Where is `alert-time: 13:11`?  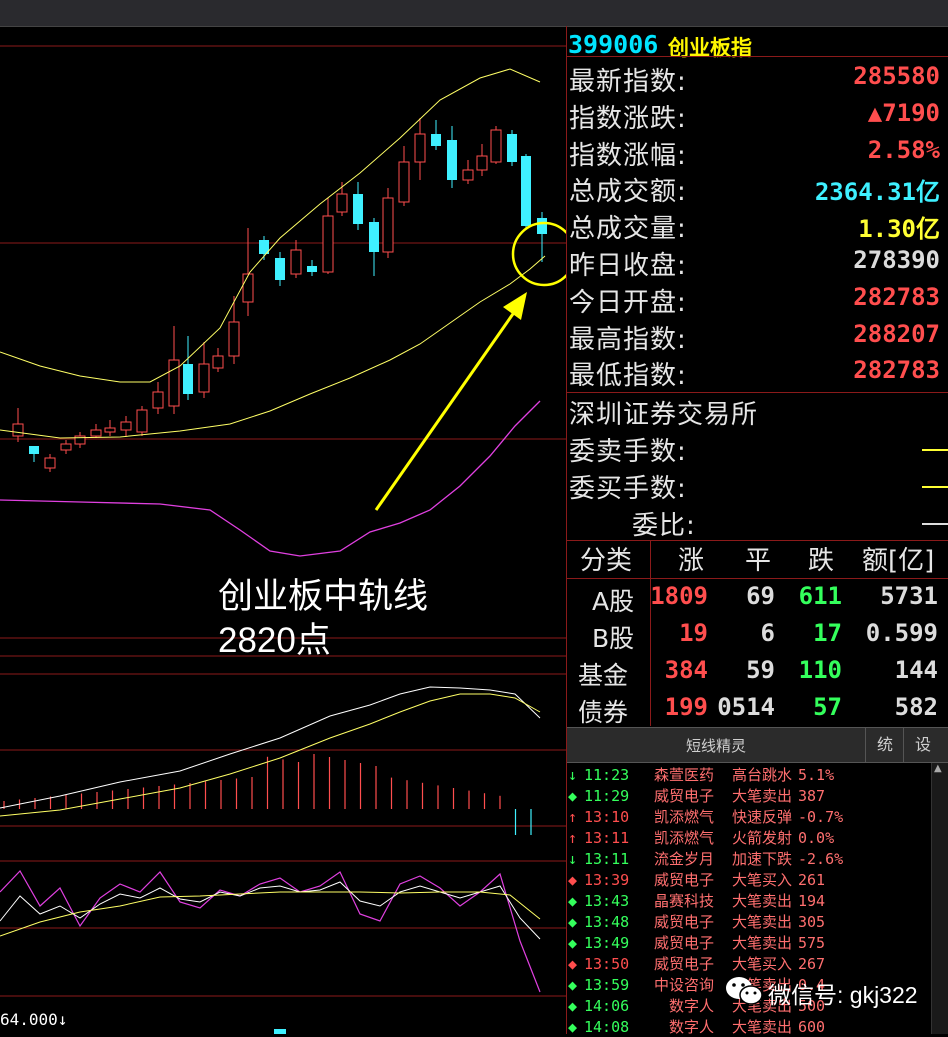 alert-time: 13:11 is located at coordinates (607, 859).